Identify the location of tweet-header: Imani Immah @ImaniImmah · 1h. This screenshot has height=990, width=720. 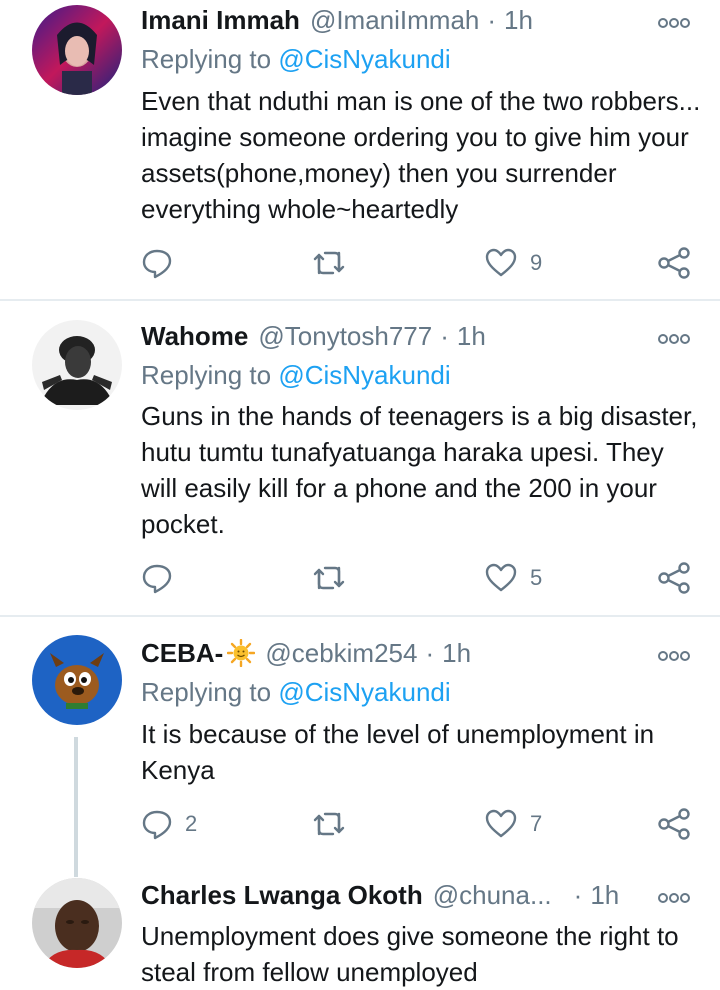
(430, 20).